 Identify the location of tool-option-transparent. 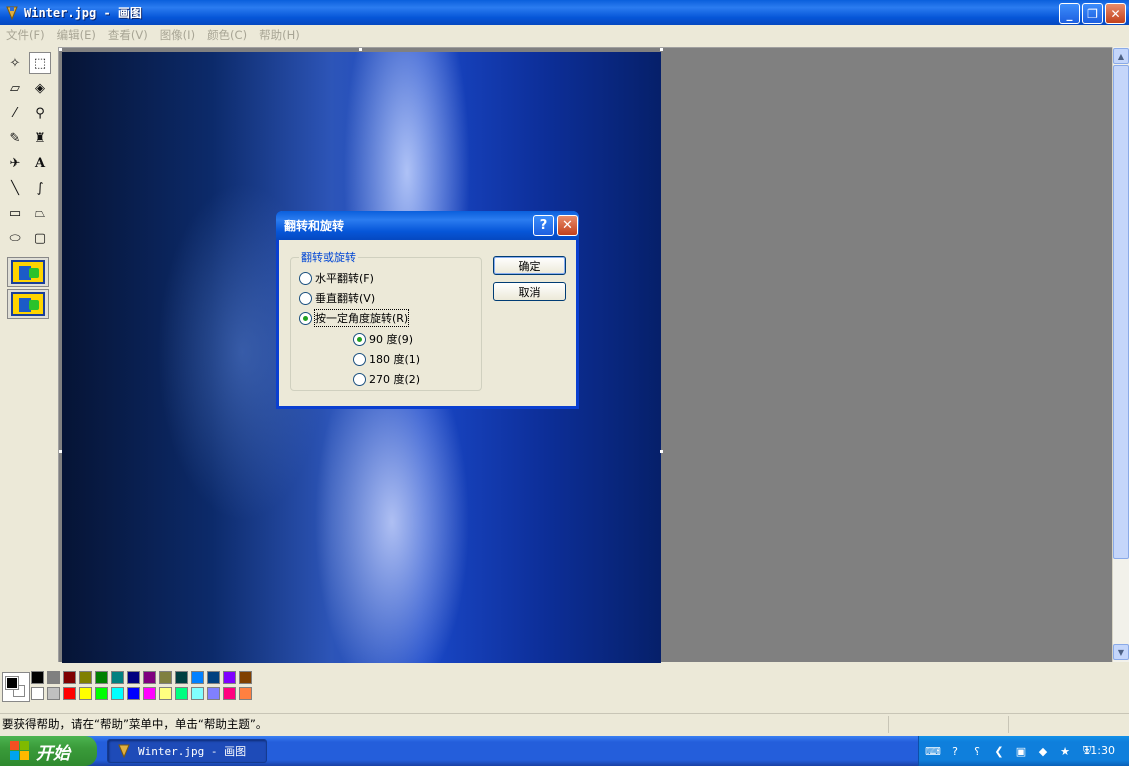
(28, 304).